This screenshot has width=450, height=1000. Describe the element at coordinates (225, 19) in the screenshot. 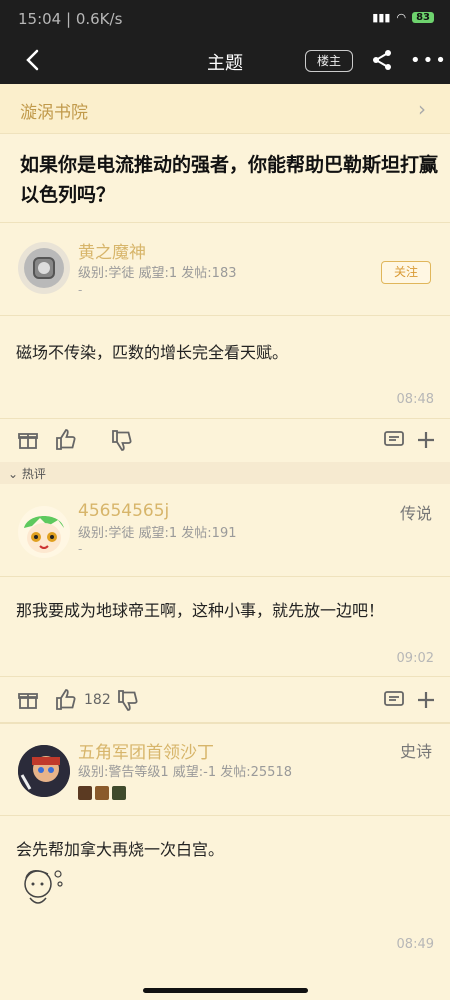

I see `status-bar: 15:04 | 0.6K/s ▮▮▮ ◠ 83` at that location.